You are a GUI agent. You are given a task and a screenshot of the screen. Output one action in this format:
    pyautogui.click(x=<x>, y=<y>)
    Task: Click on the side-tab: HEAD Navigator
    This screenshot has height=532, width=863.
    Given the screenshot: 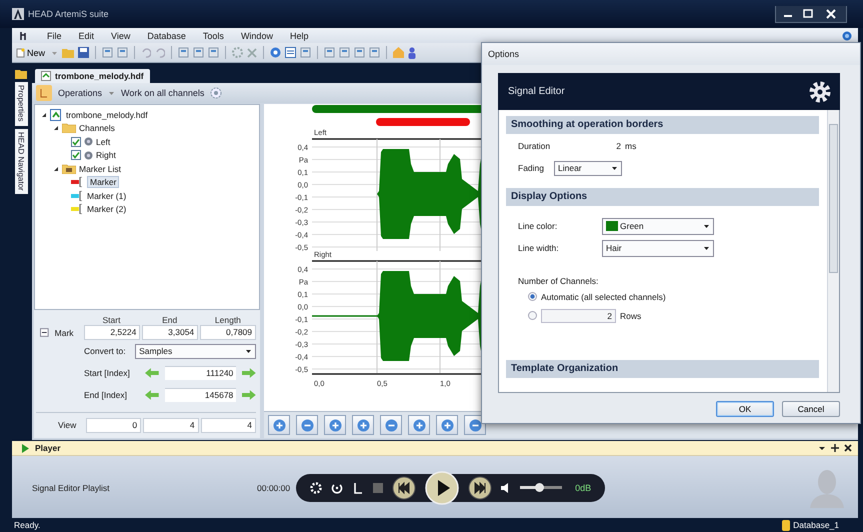 What is the action you would take?
    pyautogui.click(x=21, y=161)
    